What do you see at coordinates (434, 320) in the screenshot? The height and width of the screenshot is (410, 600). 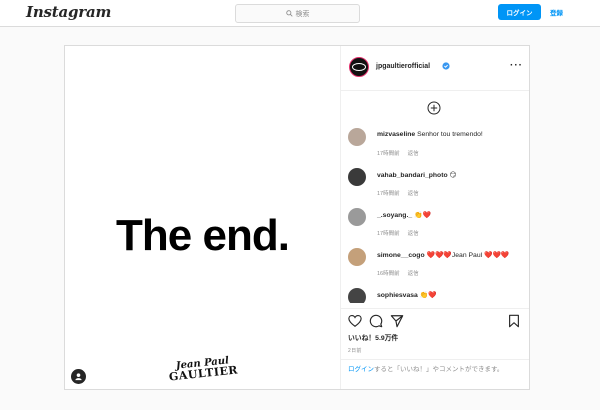 I see `post-actions` at bounding box center [434, 320].